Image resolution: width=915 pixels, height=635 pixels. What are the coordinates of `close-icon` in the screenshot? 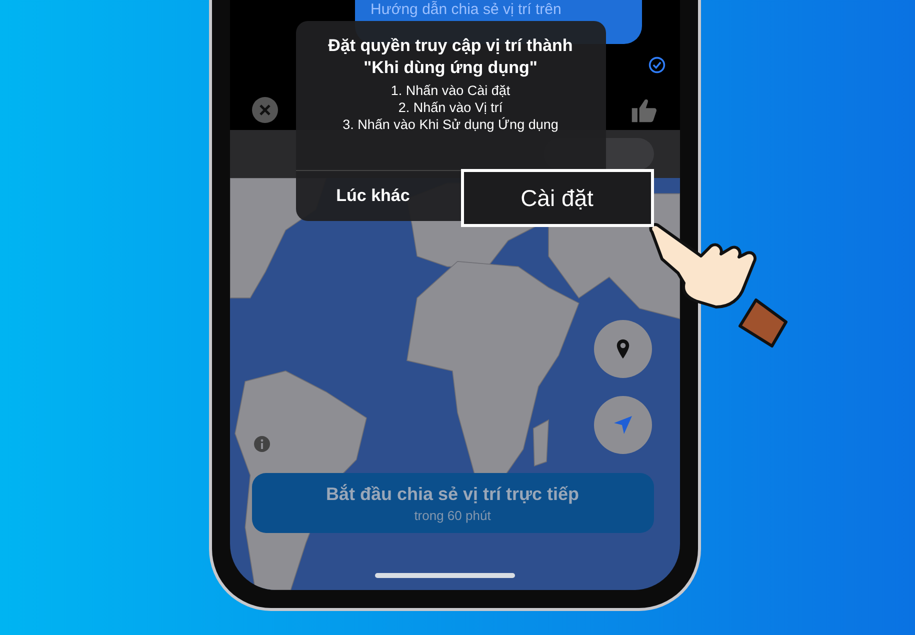 It's located at (265, 110).